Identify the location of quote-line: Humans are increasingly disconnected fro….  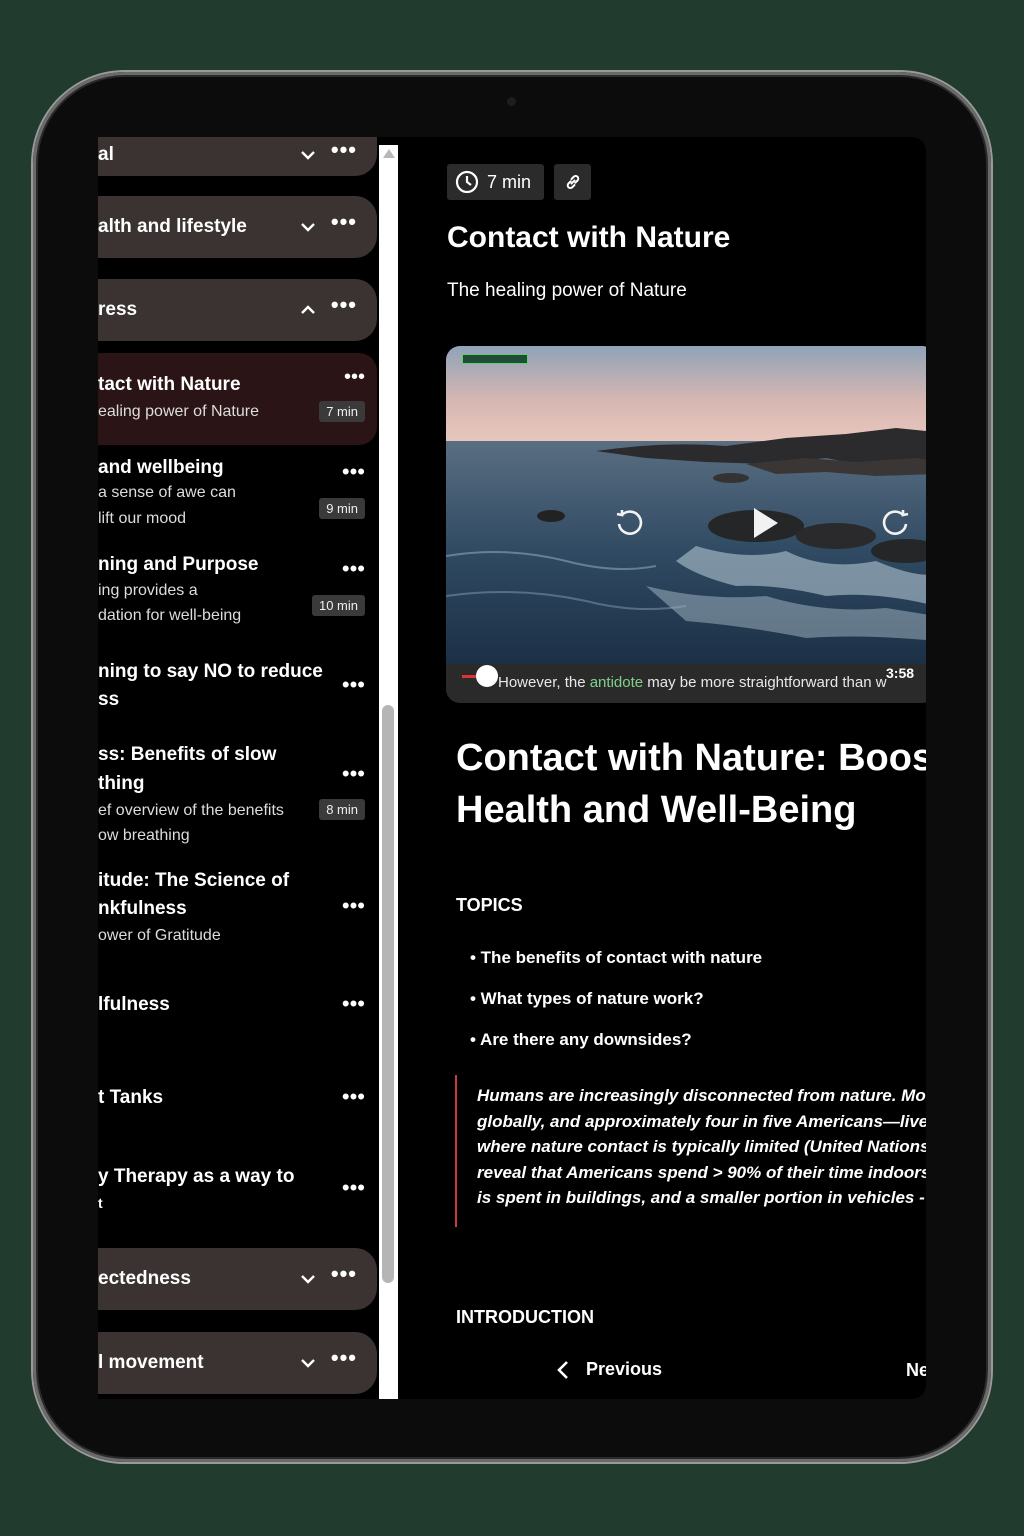
(701, 1095).